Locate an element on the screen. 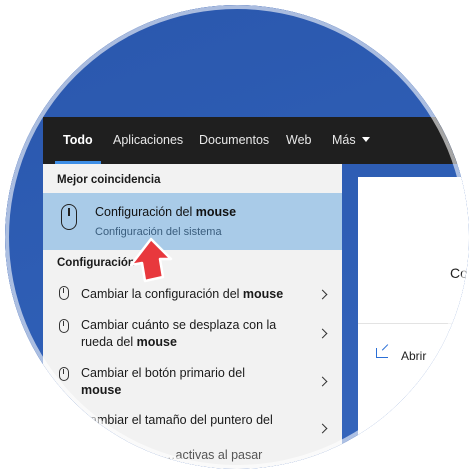  open-button: Abrir is located at coordinates (413, 356).